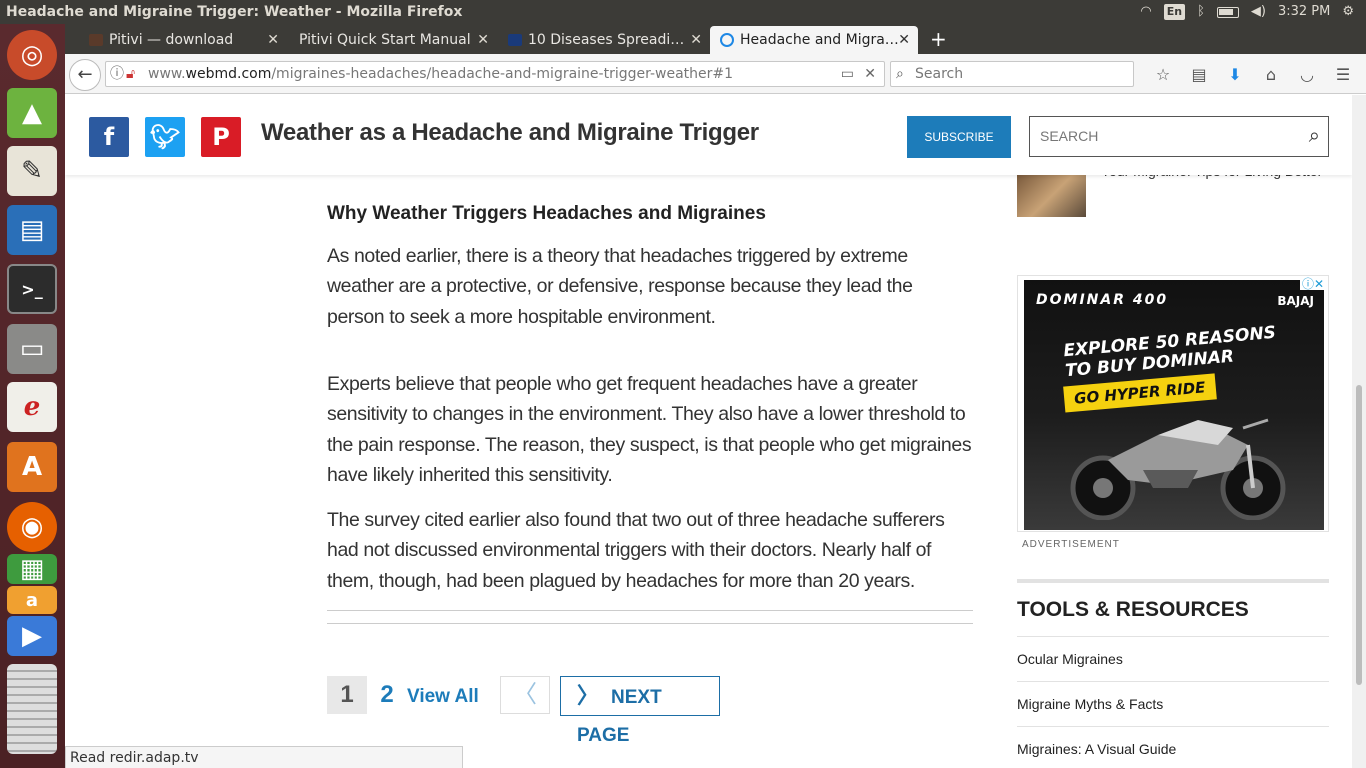  Describe the element at coordinates (1271, 74) in the screenshot. I see `home-icon: ⌂` at that location.